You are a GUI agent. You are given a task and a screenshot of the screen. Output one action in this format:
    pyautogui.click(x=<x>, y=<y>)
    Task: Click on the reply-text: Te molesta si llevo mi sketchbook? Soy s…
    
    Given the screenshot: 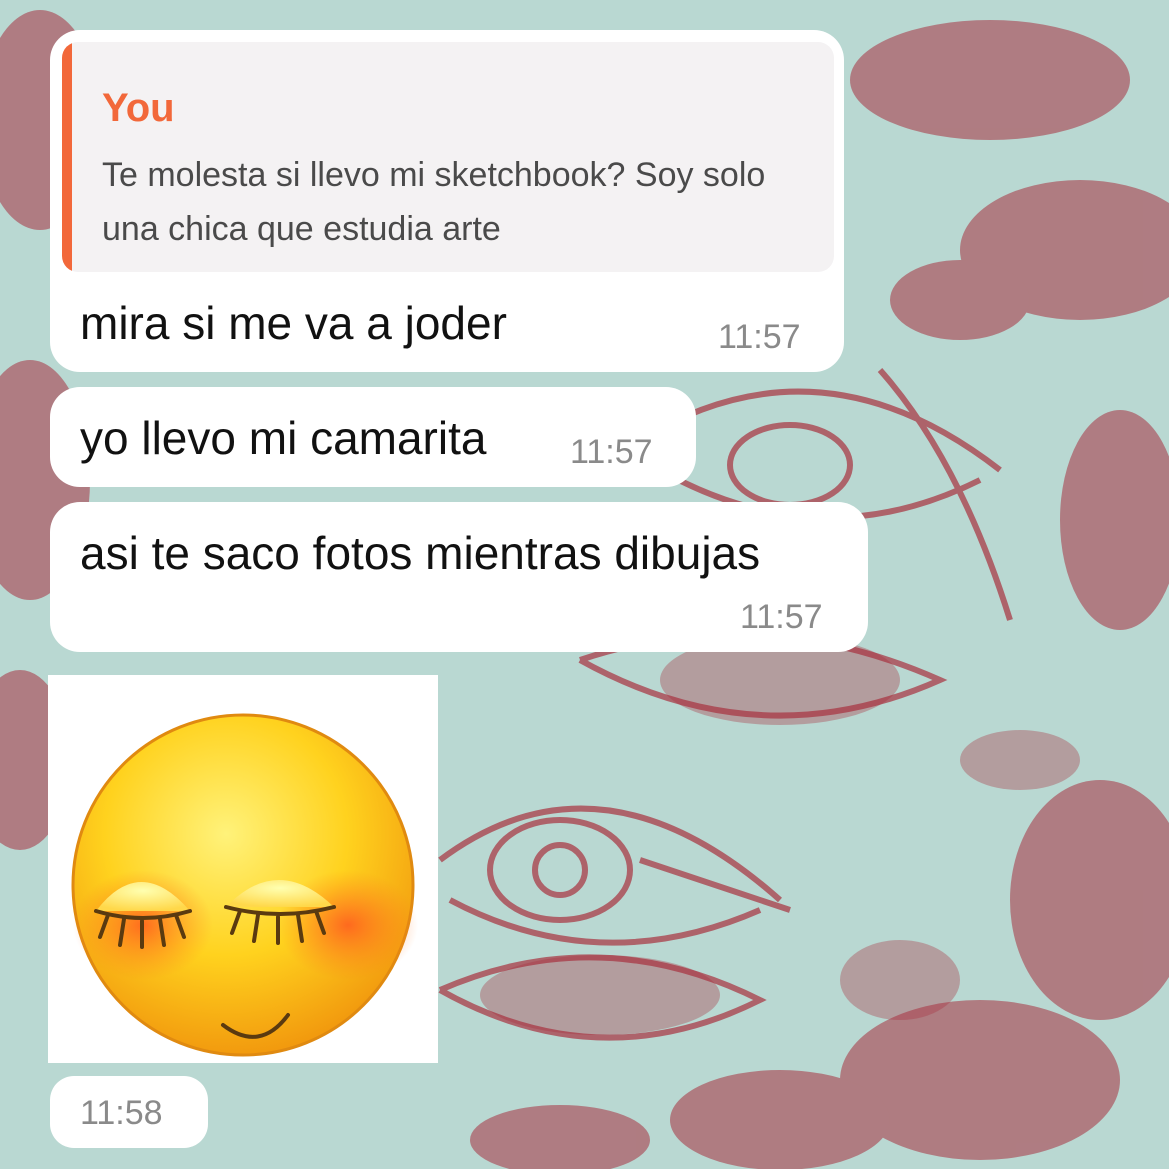 What is the action you would take?
    pyautogui.click(x=434, y=202)
    